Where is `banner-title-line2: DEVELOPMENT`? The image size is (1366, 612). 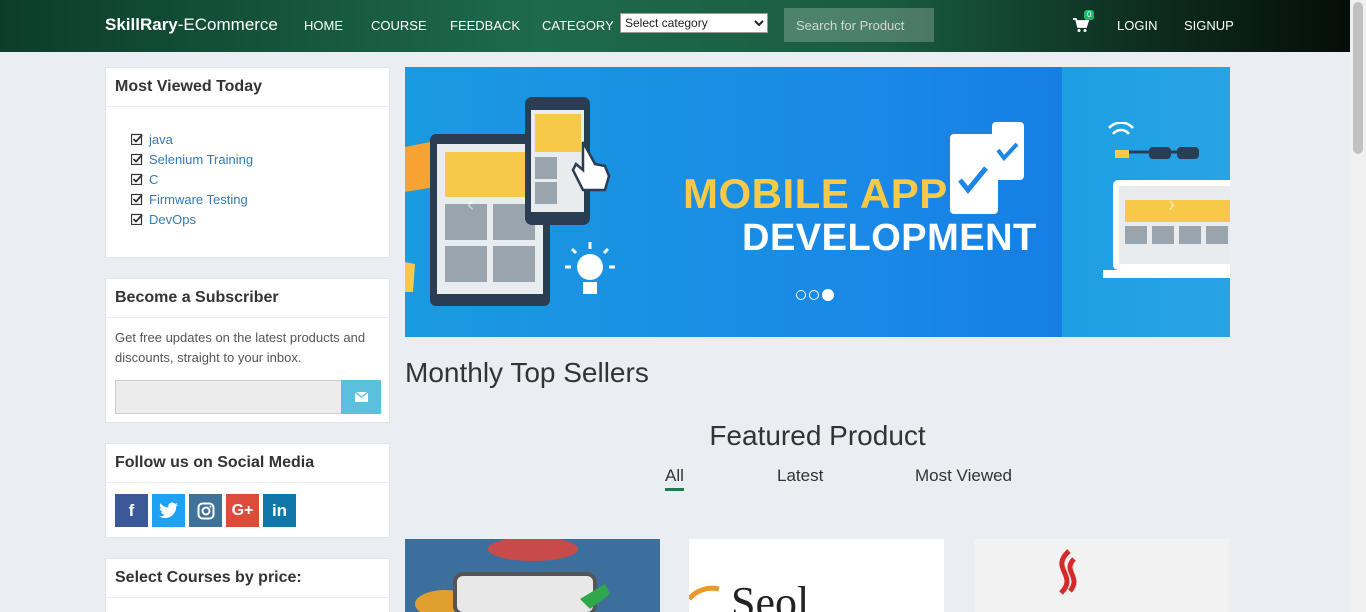 banner-title-line2: DEVELOPMENT is located at coordinates (889, 238).